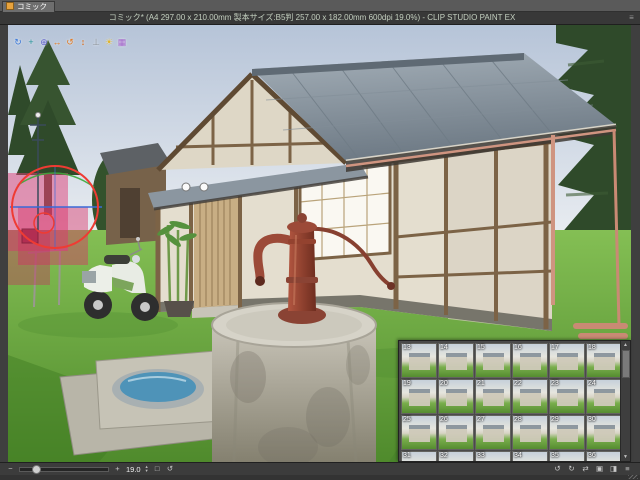 The image size is (640, 480). What do you see at coordinates (613, 469) in the screenshot?
I see `subview-icon: ◨` at bounding box center [613, 469].